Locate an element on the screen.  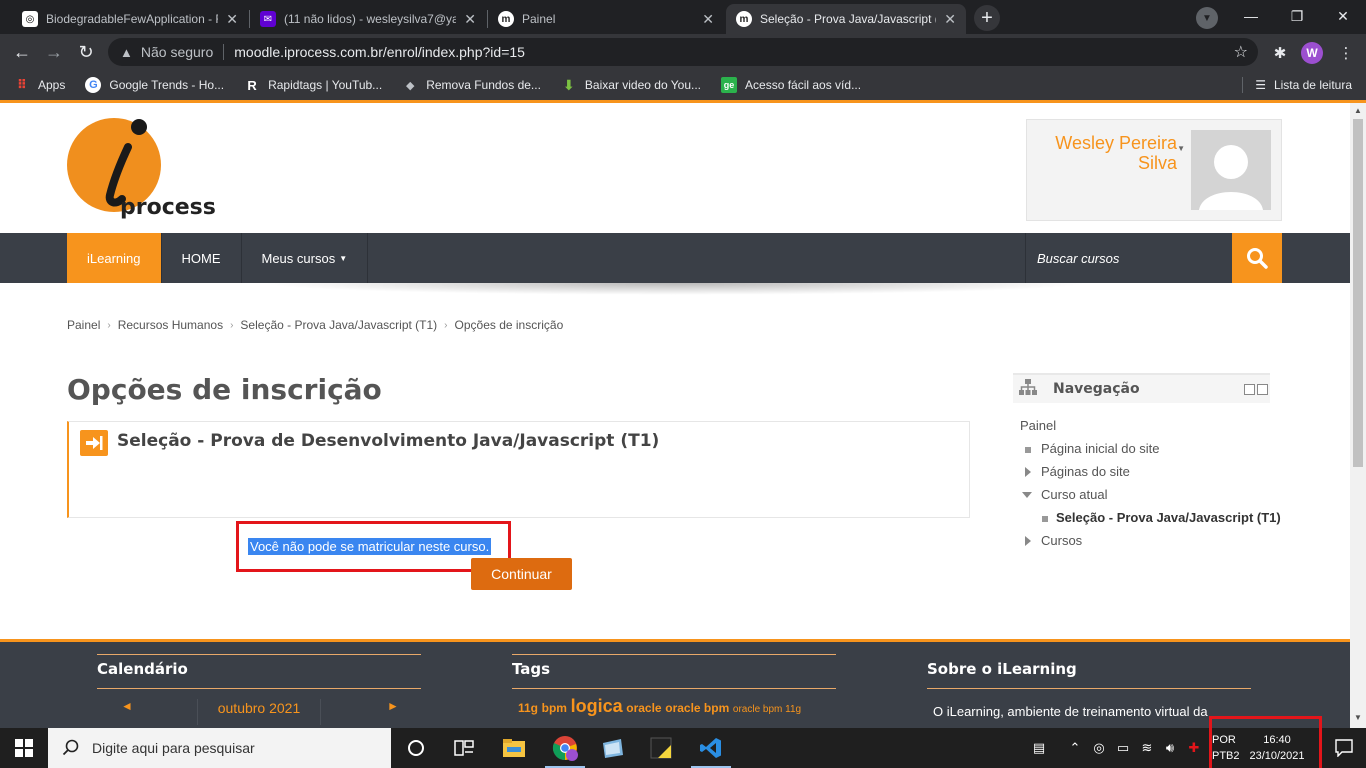
tag-link: bpm is located at coordinates (554, 708).